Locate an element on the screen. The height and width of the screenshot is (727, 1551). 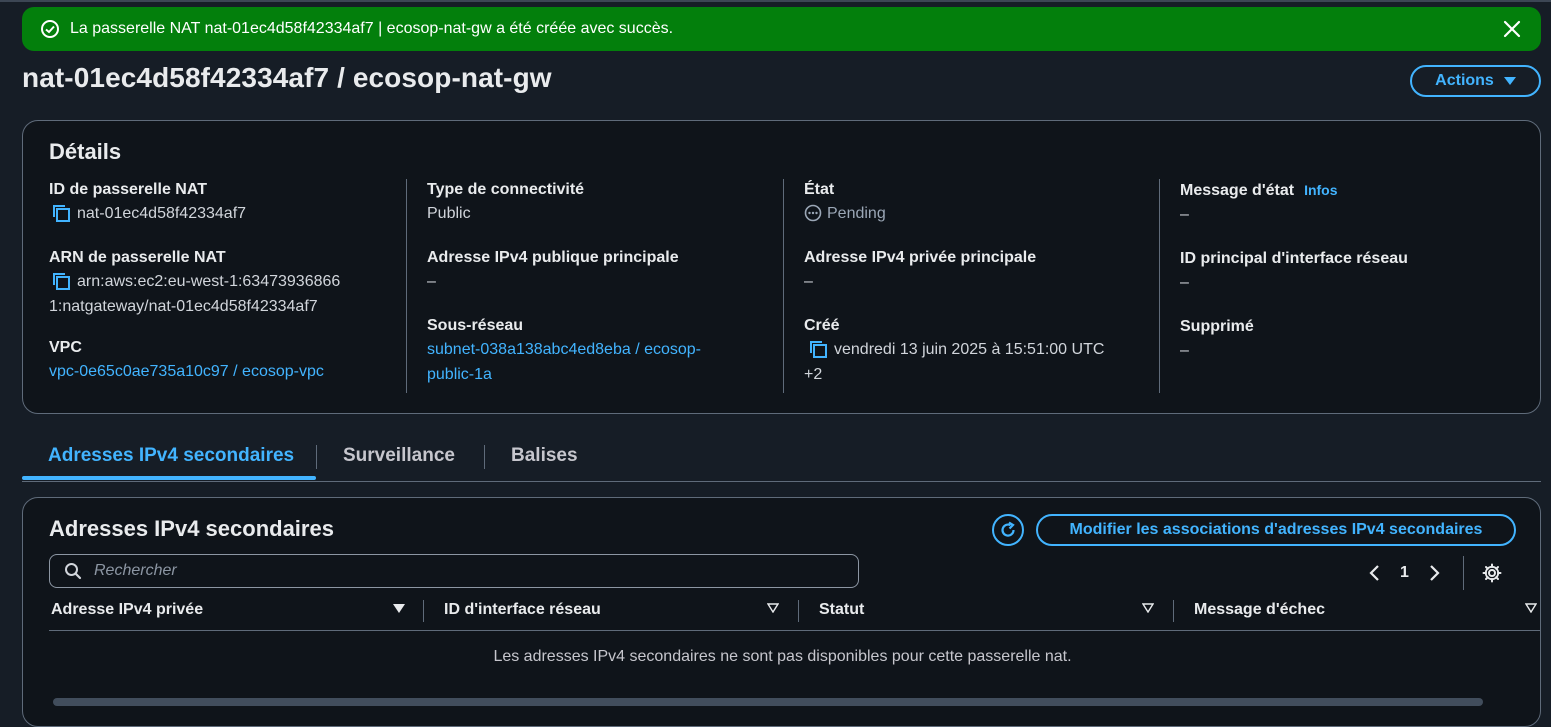
vpc-label: VPC is located at coordinates (65, 347).